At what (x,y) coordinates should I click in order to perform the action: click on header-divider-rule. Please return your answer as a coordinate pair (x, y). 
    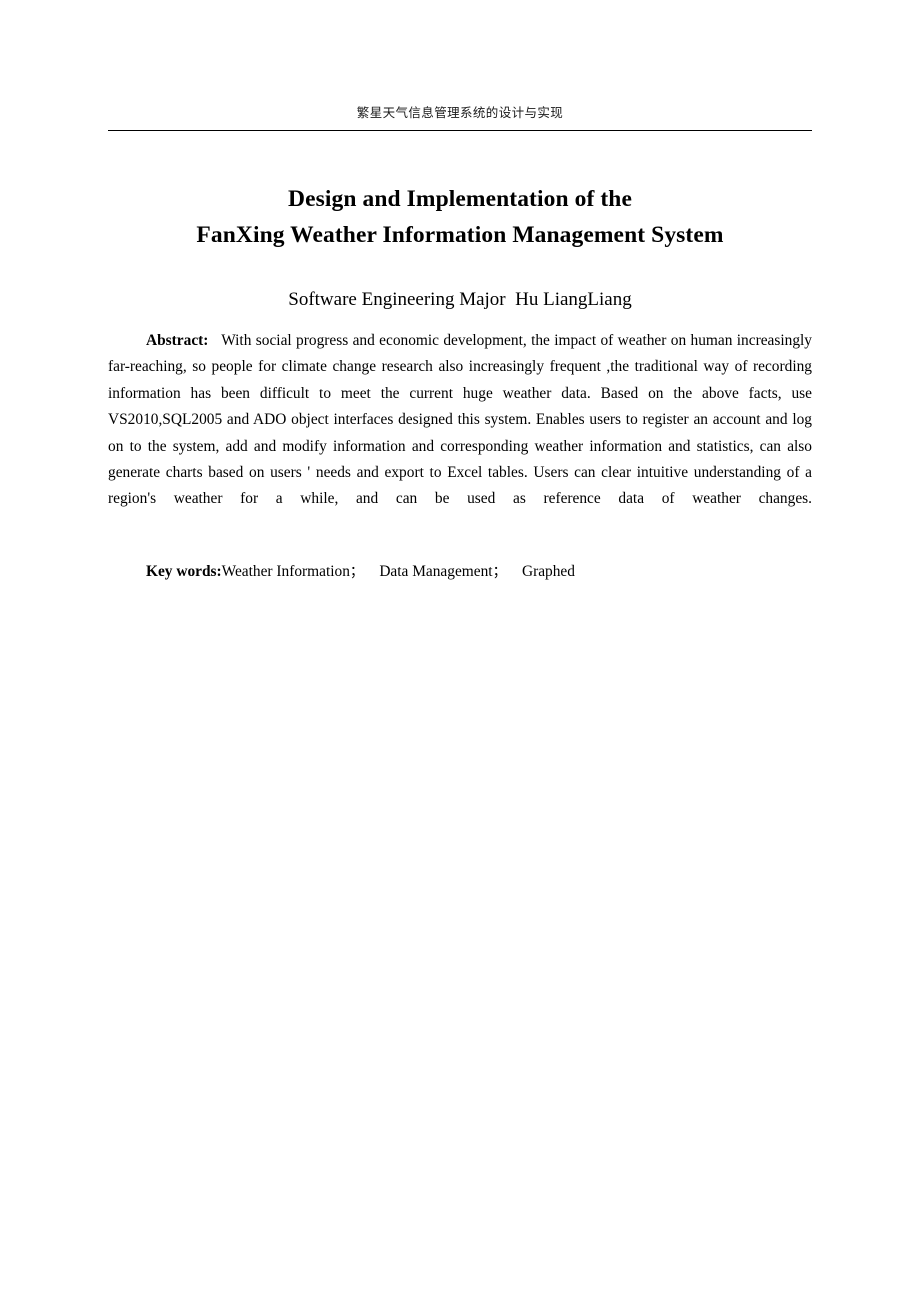
    Looking at the image, I should click on (460, 130).